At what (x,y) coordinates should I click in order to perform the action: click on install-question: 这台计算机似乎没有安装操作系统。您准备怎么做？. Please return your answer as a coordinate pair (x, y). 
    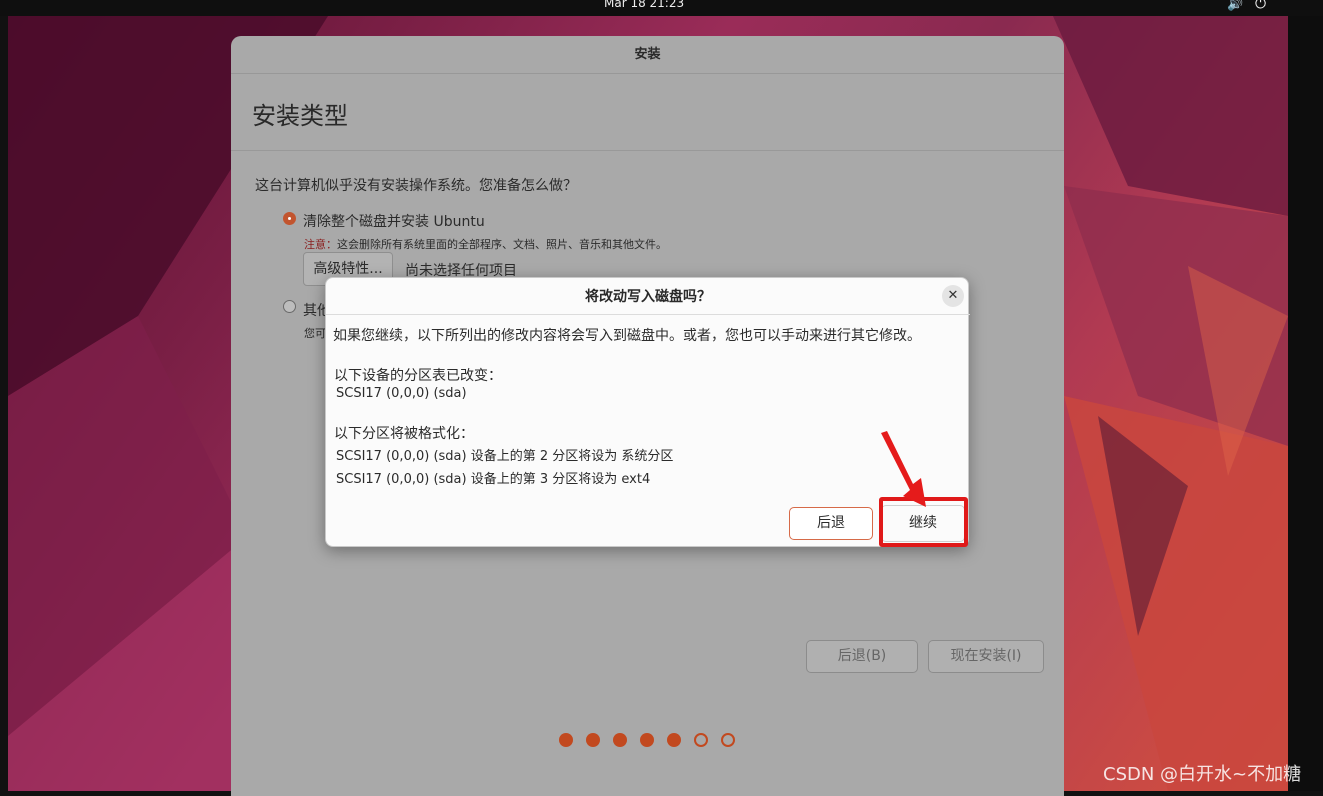
    Looking at the image, I should click on (416, 186).